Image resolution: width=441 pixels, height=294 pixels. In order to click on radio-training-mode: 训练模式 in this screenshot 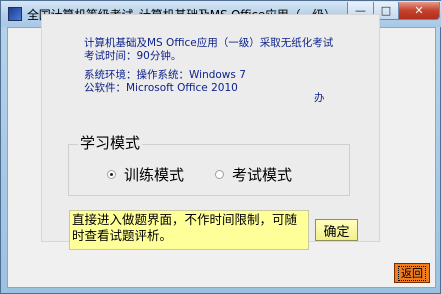, I will do `click(145, 174)`.